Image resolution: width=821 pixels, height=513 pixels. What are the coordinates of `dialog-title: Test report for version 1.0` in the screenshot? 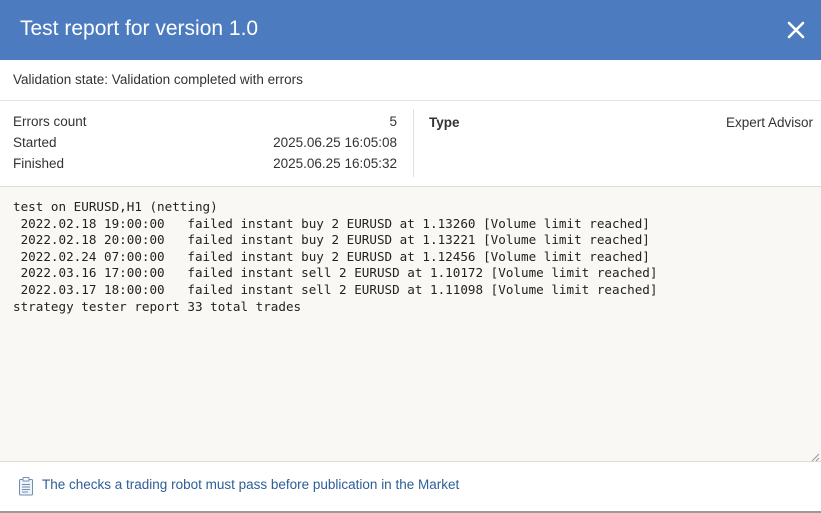 It's located at (139, 28).